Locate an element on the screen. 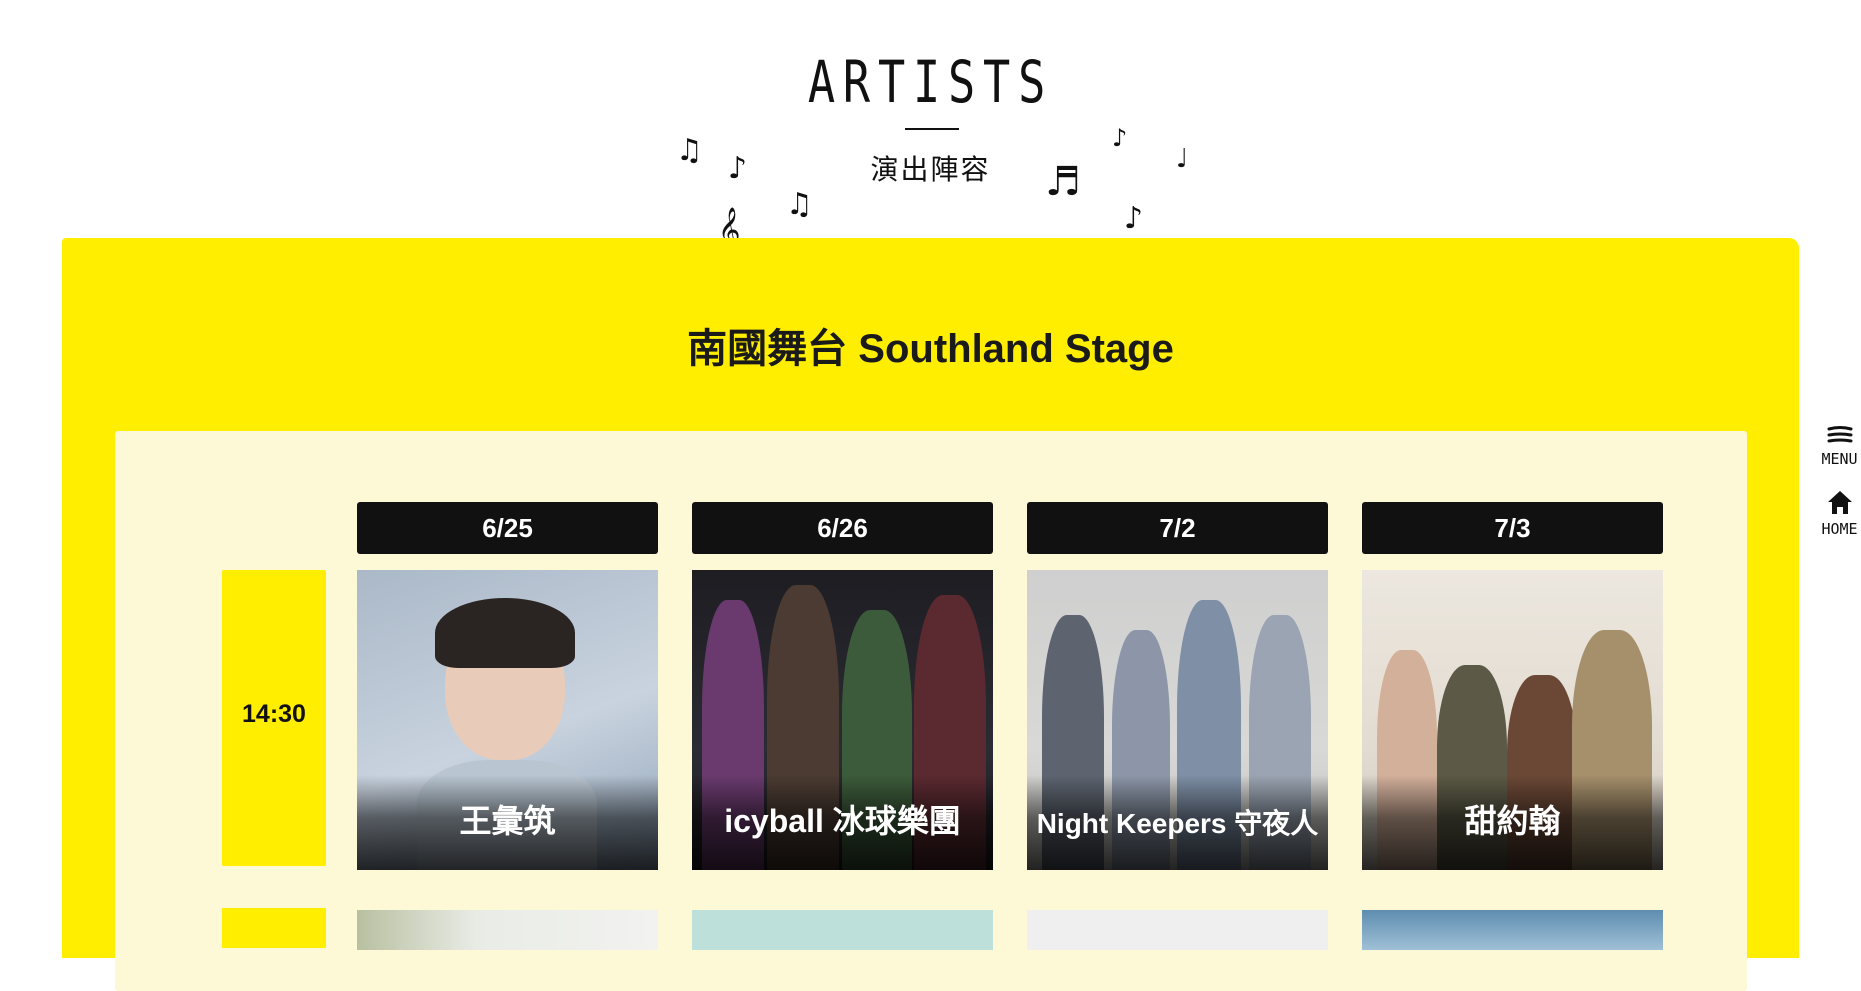 This screenshot has width=1861, height=991. date-tab: 6/26 is located at coordinates (842, 528).